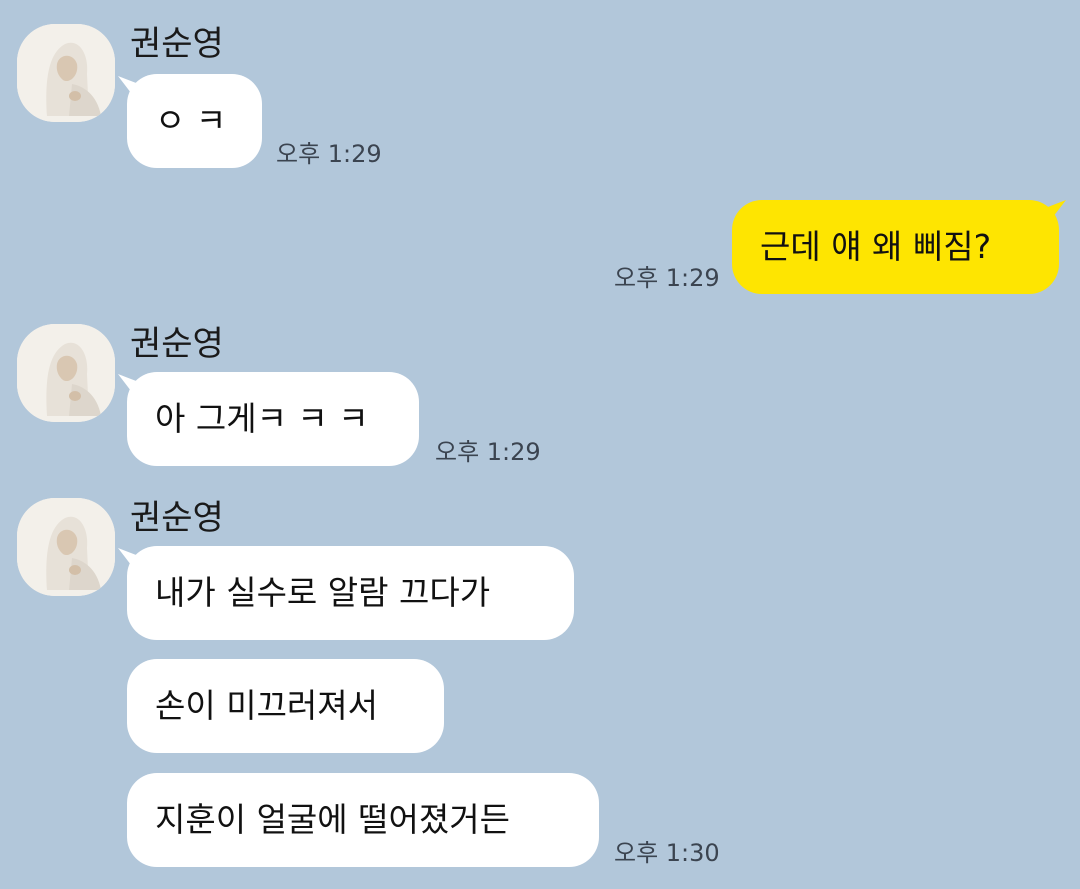 The height and width of the screenshot is (889, 1080). I want to click on message-bubble-incoming: 손이 미끄러져서, so click(285, 706).